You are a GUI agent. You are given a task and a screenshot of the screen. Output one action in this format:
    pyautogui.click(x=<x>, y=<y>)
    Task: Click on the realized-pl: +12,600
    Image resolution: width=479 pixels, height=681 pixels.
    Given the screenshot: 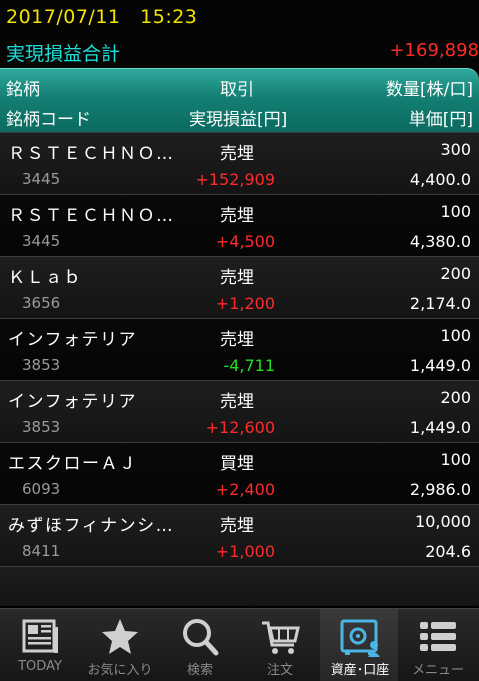 What is the action you would take?
    pyautogui.click(x=240, y=427)
    